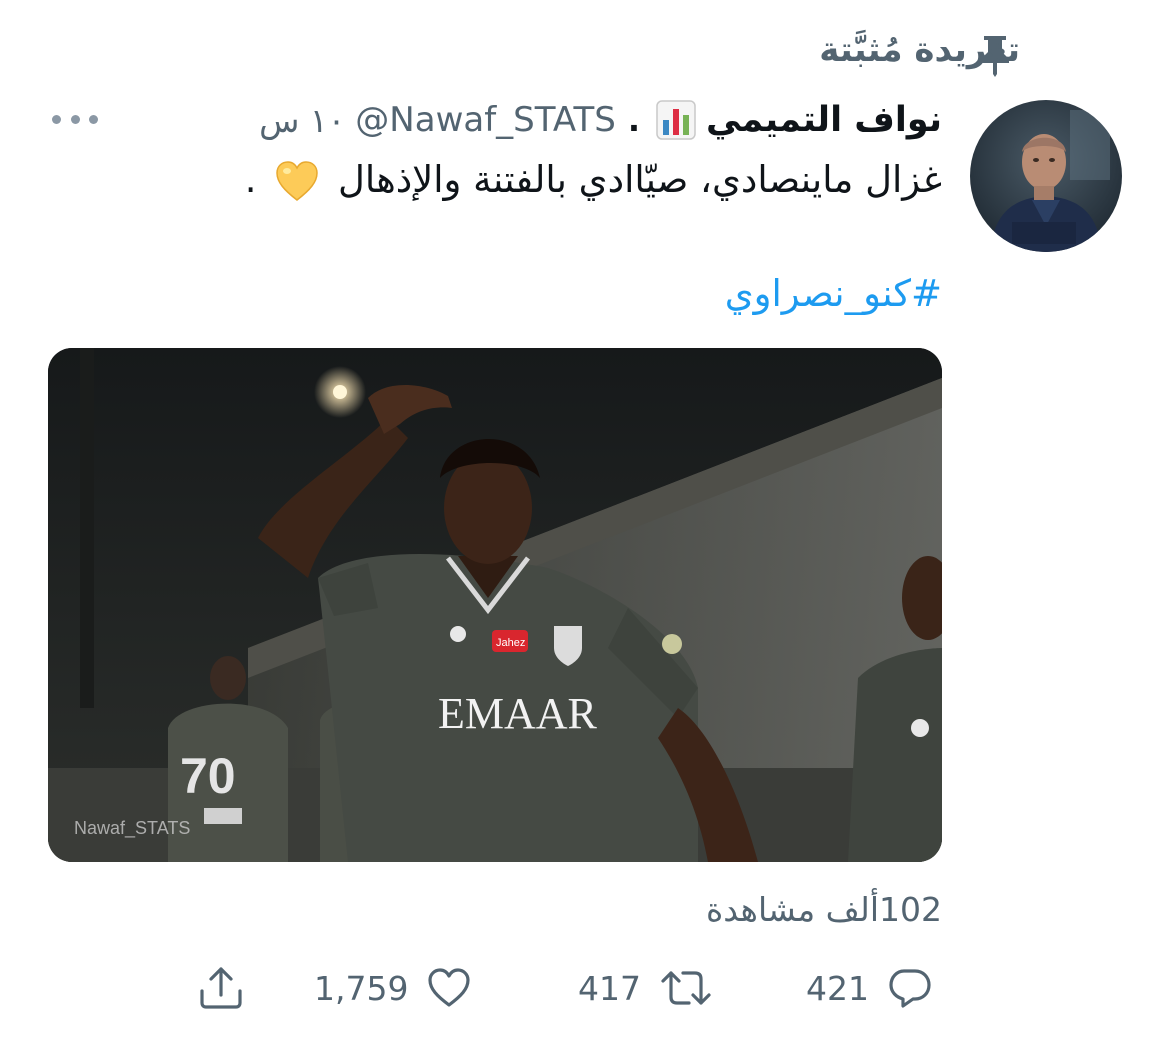  I want to click on pinned-indicator: تغريدة مُثبَّتة, so click(919, 50).